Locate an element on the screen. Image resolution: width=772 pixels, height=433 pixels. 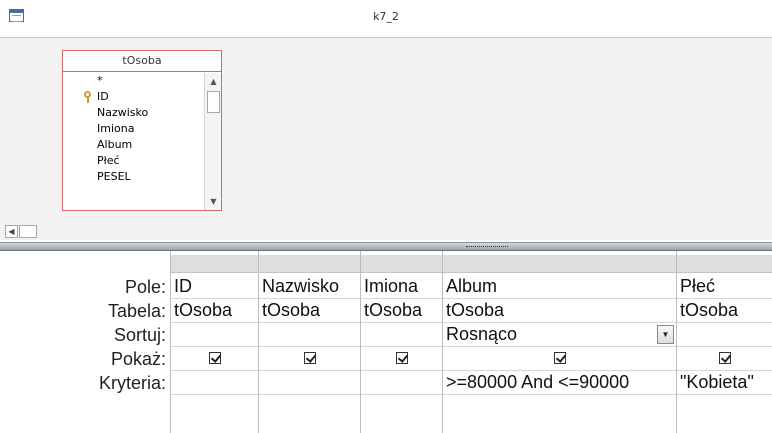
field-cell: Płeć is located at coordinates (724, 287).